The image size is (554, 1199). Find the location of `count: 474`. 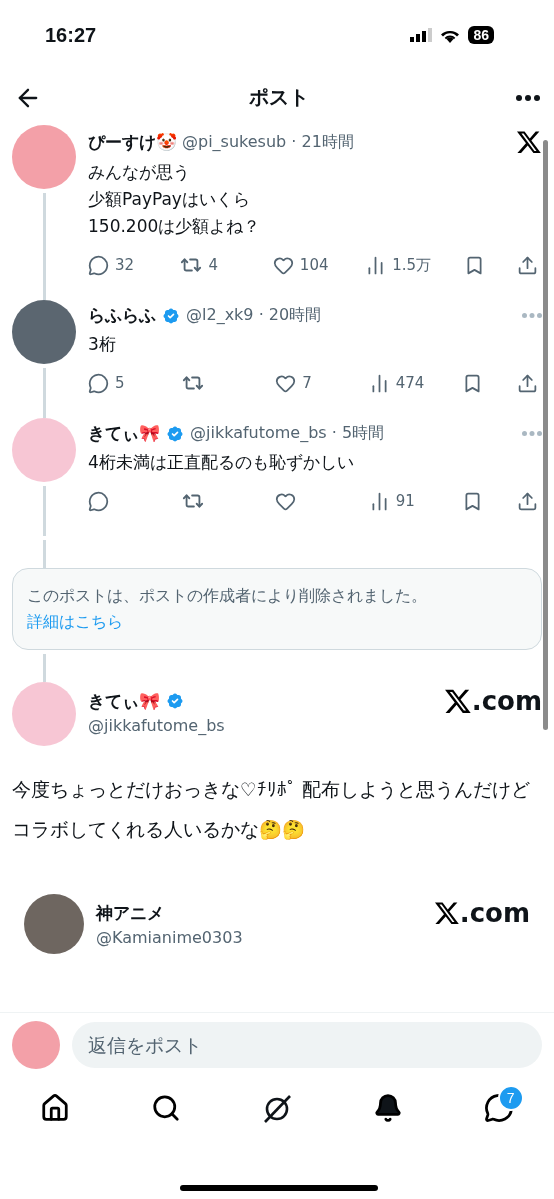

count: 474 is located at coordinates (410, 383).